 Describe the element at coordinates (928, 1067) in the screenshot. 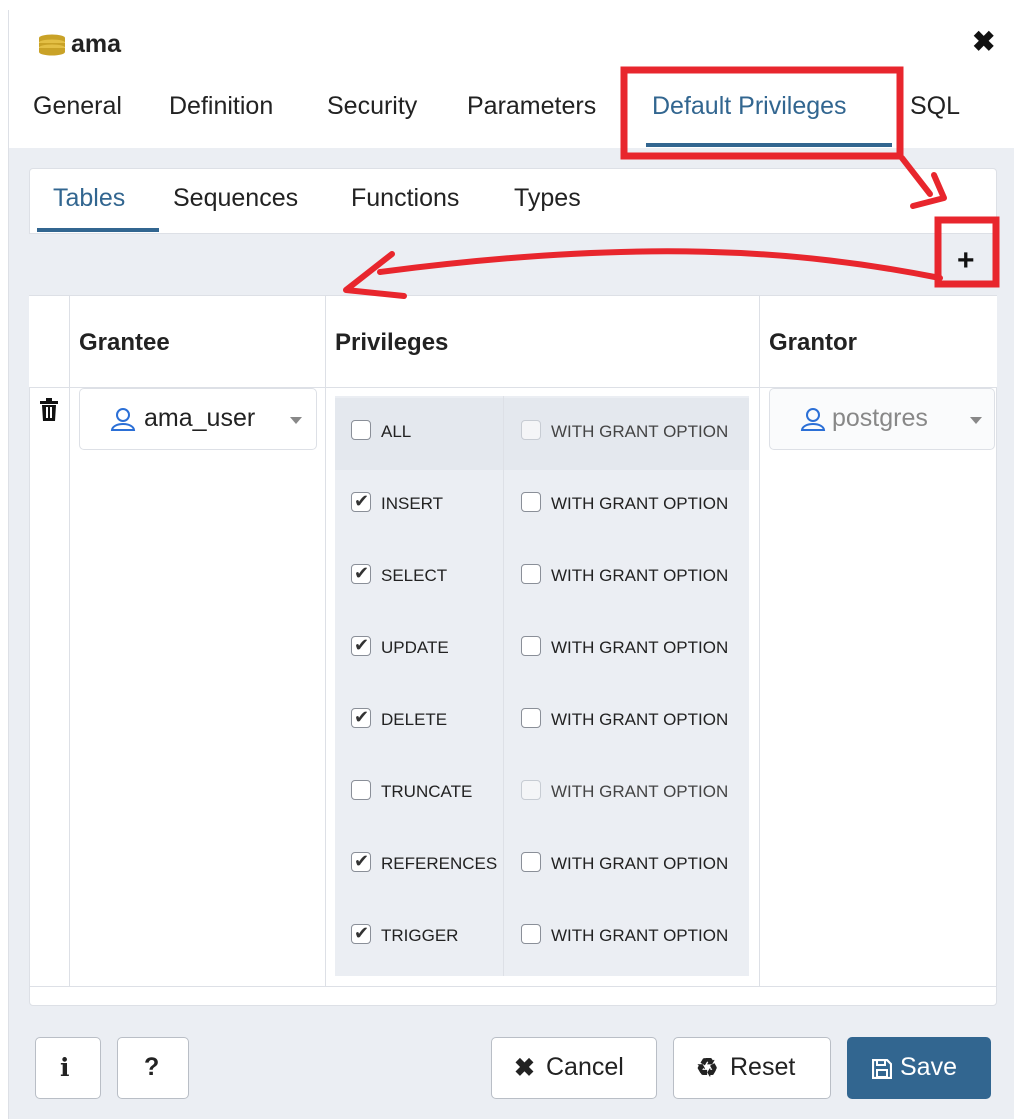

I see `save-label: Save` at that location.